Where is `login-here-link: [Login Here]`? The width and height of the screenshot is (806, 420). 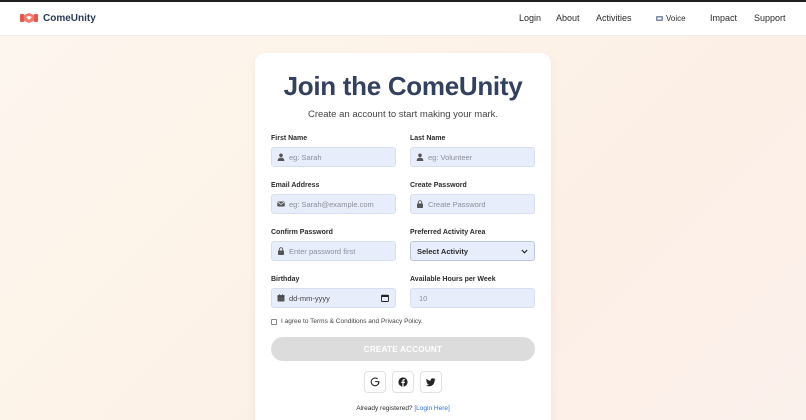
login-here-link: [Login Here] is located at coordinates (431, 408).